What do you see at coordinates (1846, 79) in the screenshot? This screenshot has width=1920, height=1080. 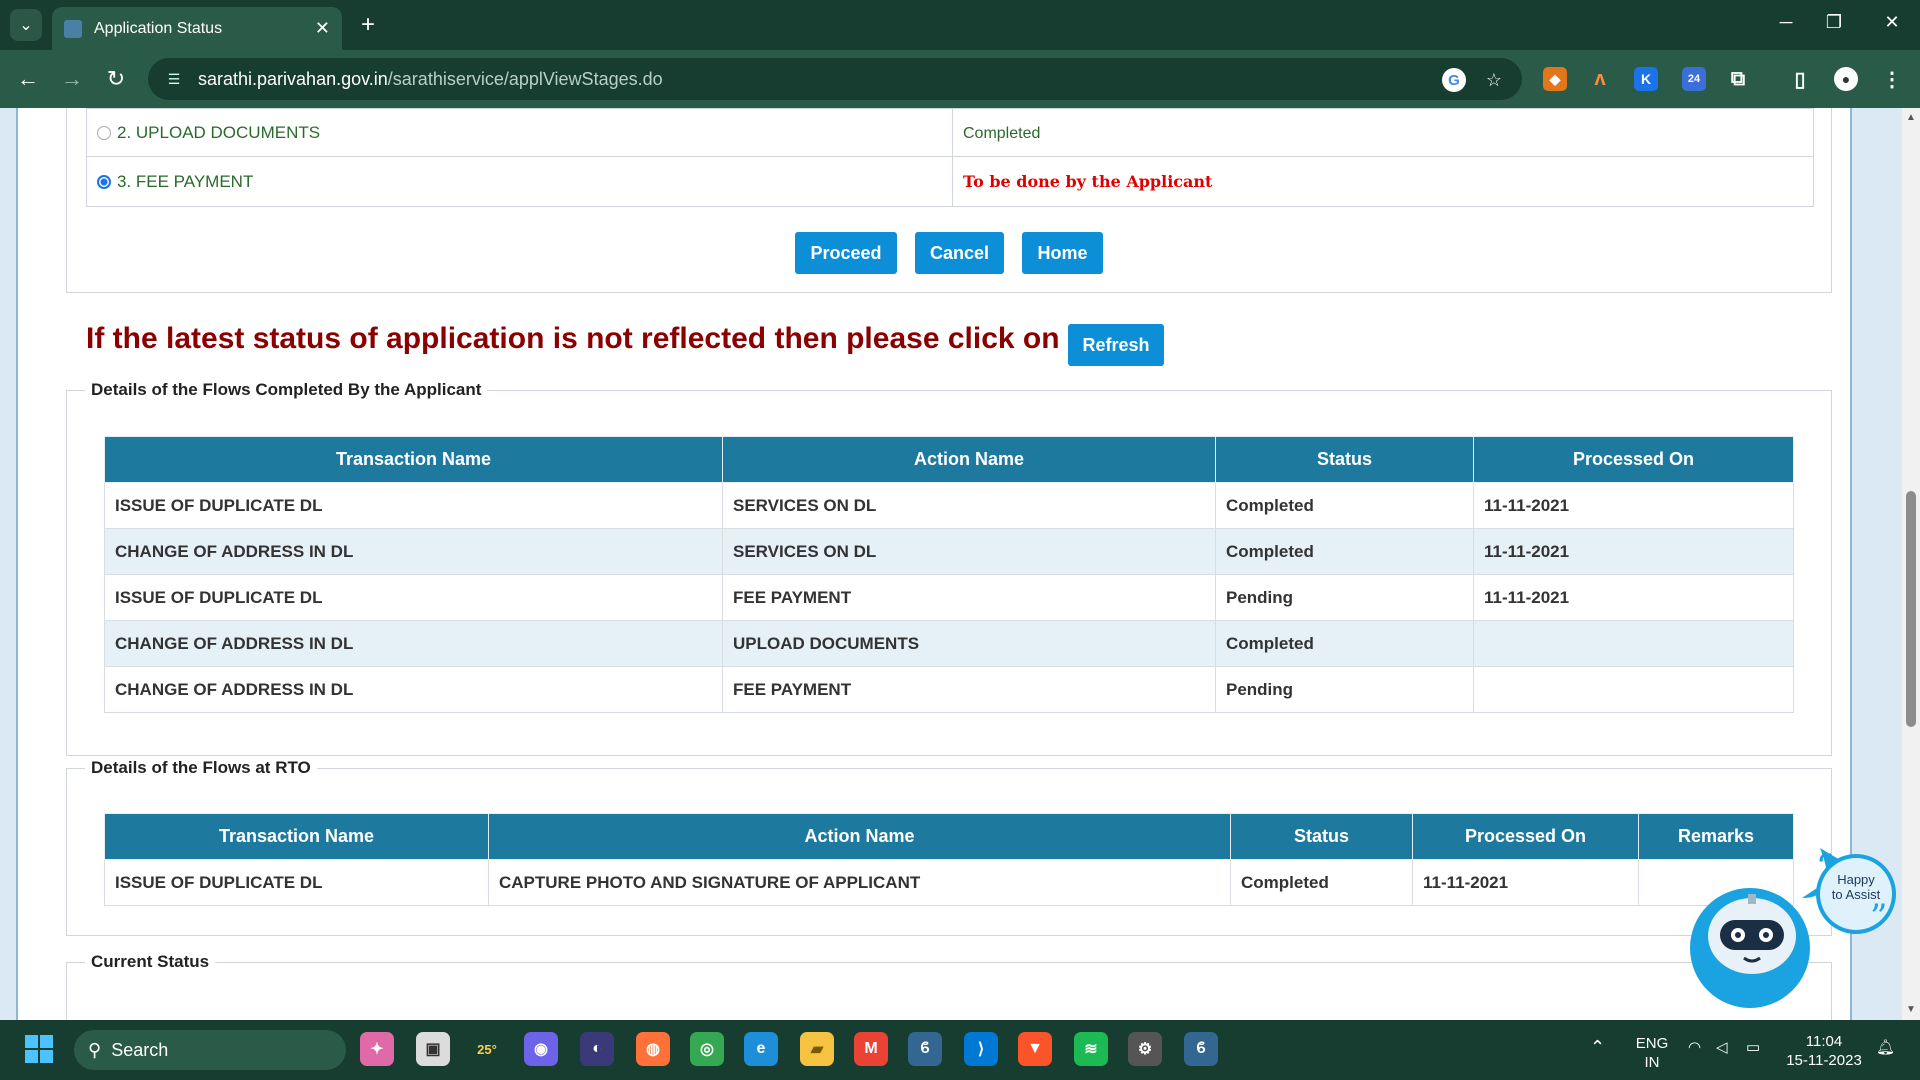 I see `profile-avatar: ●` at bounding box center [1846, 79].